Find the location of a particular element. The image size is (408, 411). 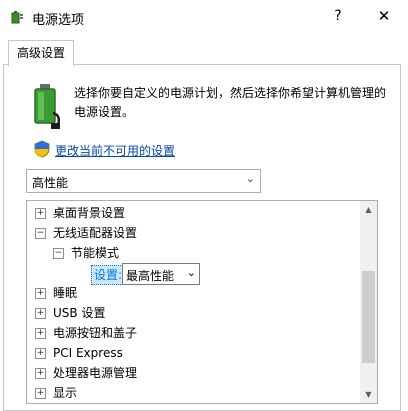

tree-item-sleep: + 睡眠 is located at coordinates (56, 293).